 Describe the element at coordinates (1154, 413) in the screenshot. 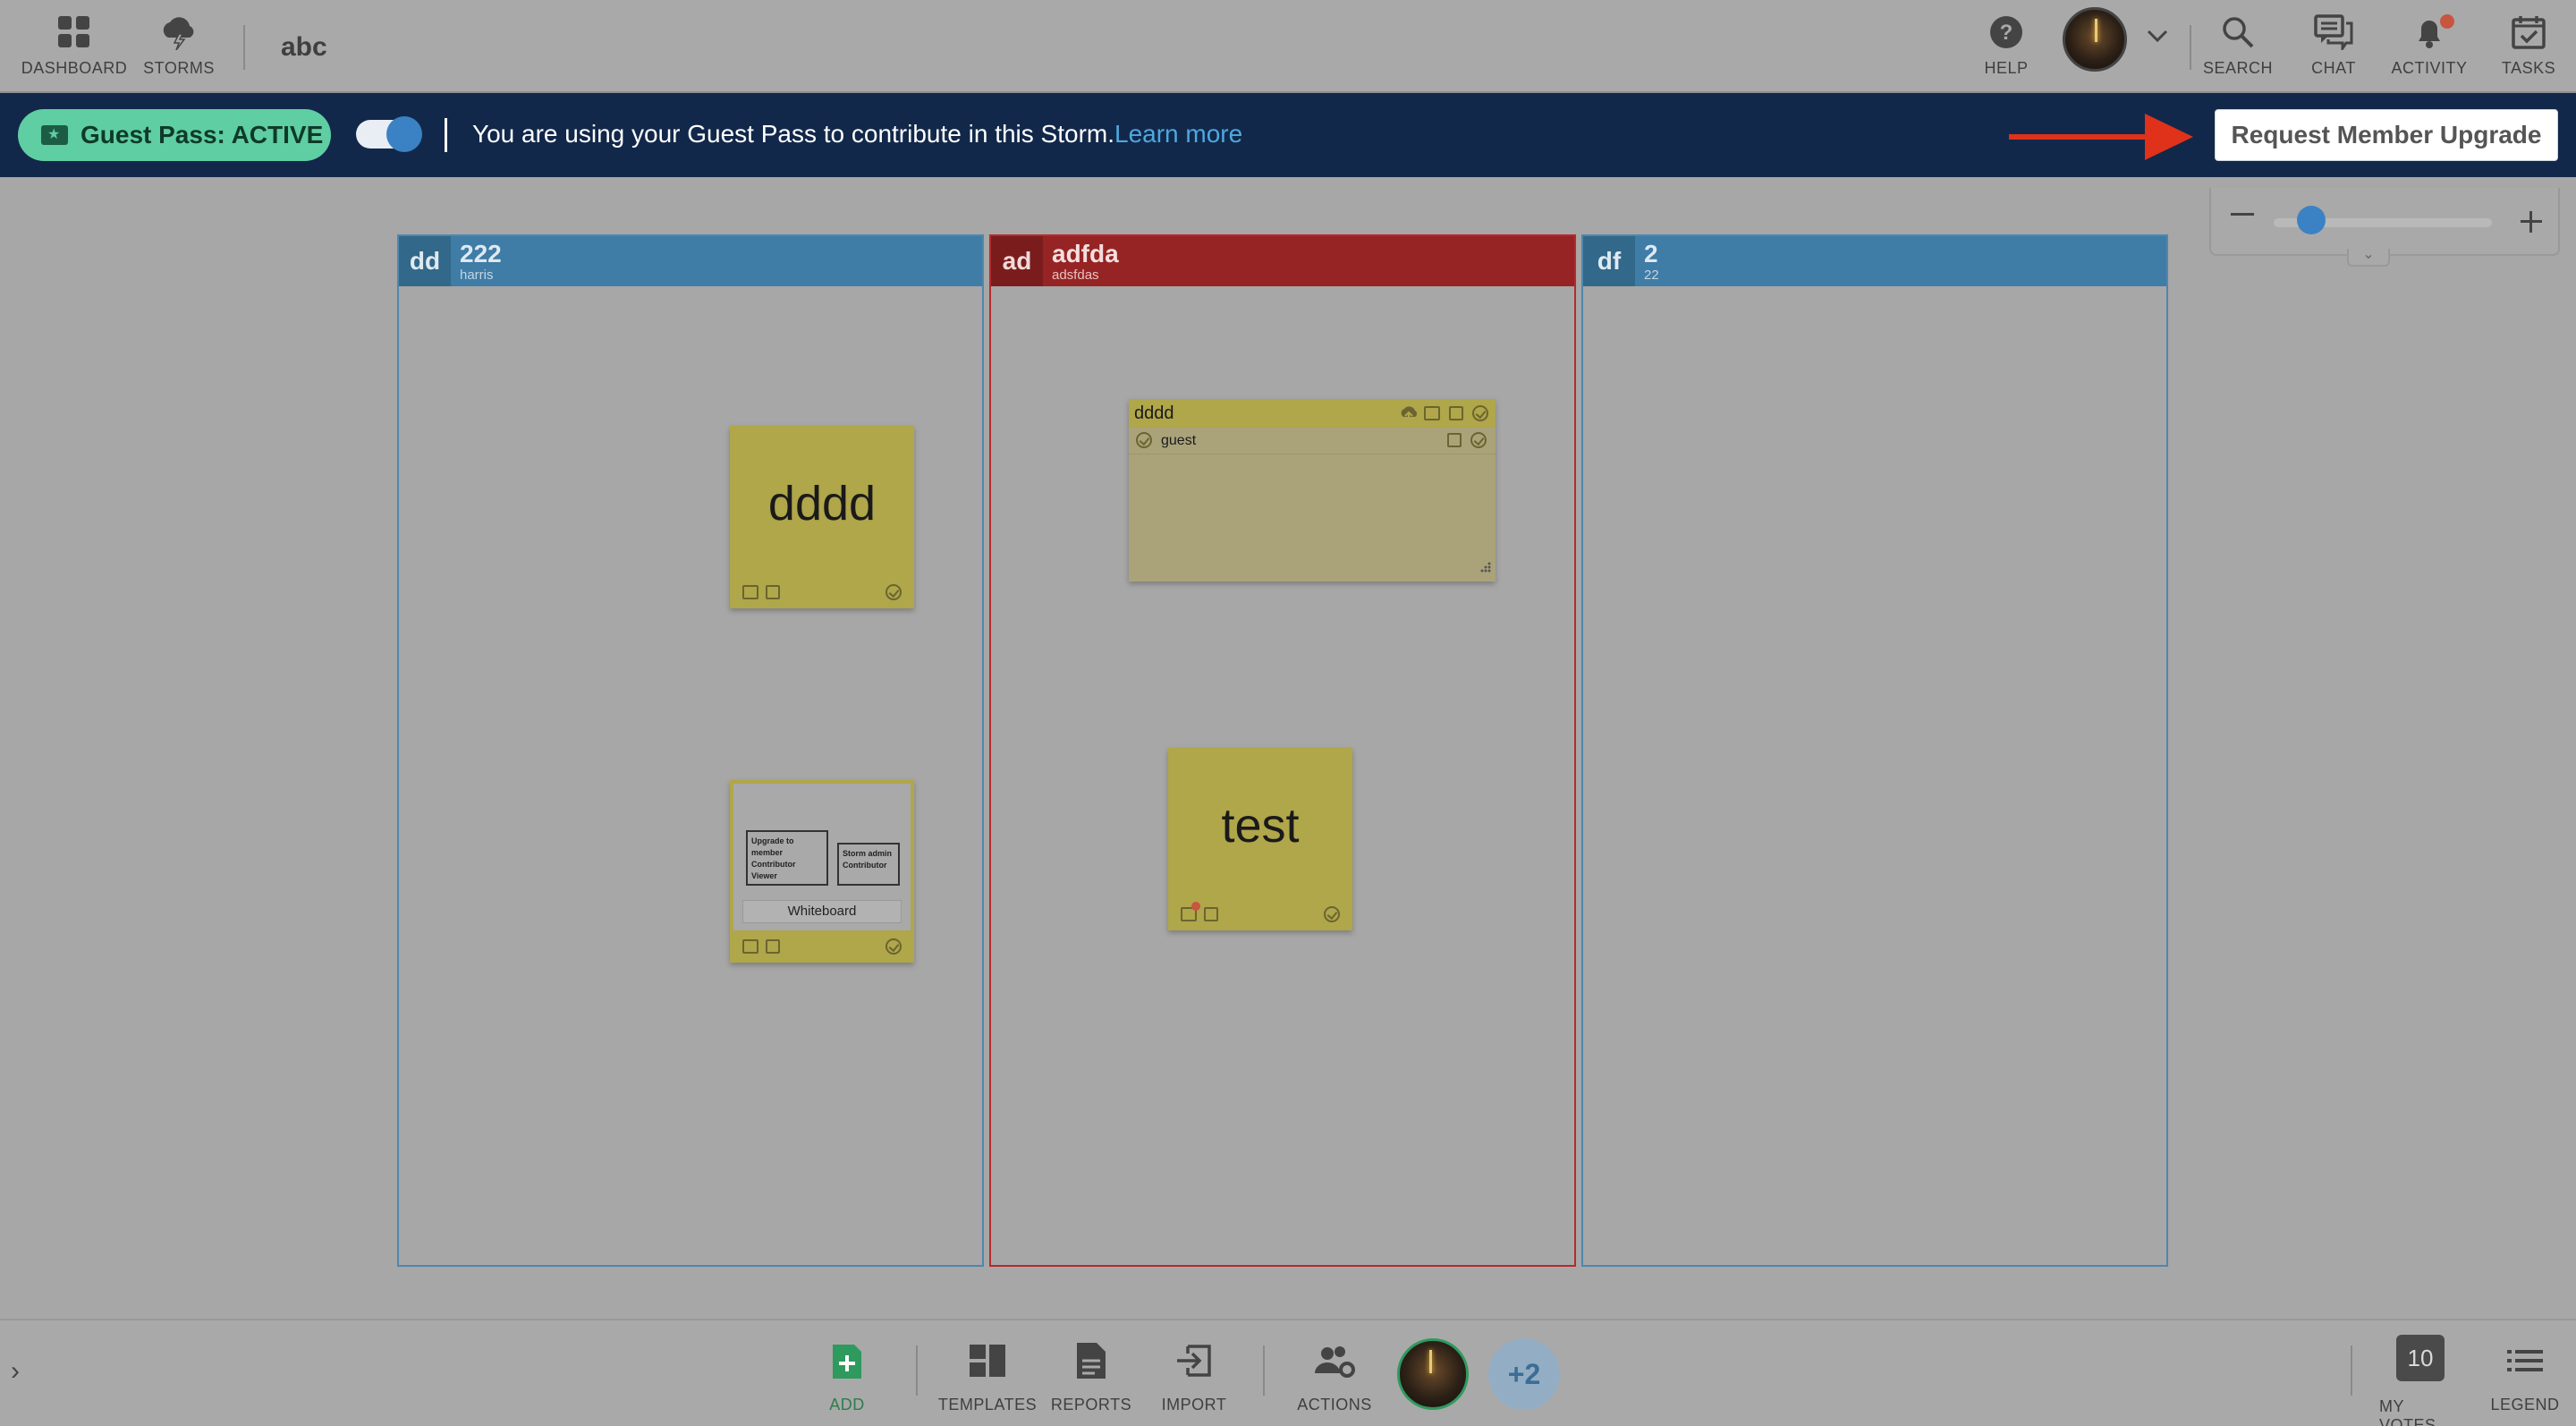

I see `expanded-note-title: dddd` at that location.